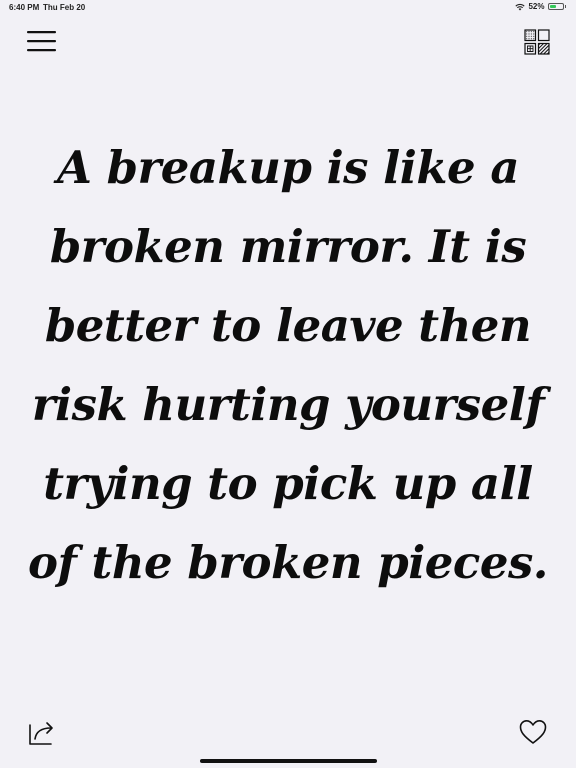 The height and width of the screenshot is (768, 576). I want to click on apps-button, so click(537, 42).